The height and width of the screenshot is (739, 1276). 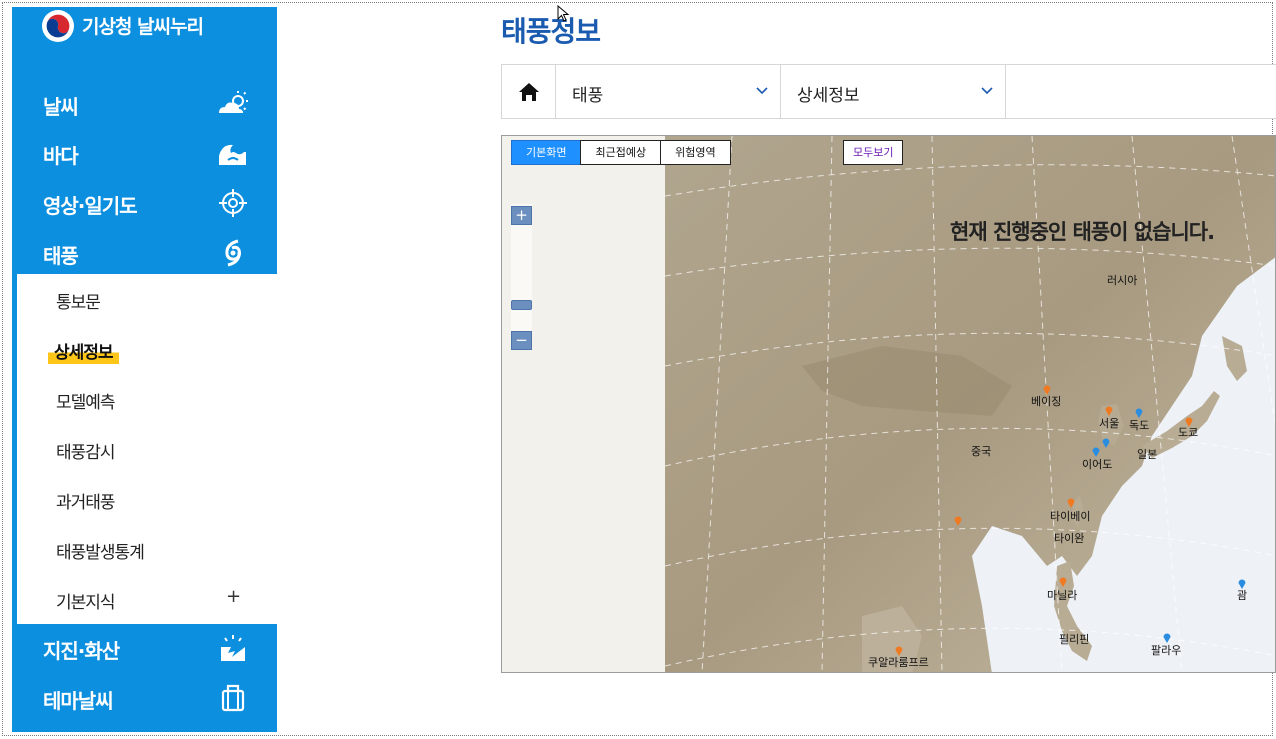 What do you see at coordinates (1242, 595) in the screenshot?
I see `map-label-guam: 괌` at bounding box center [1242, 595].